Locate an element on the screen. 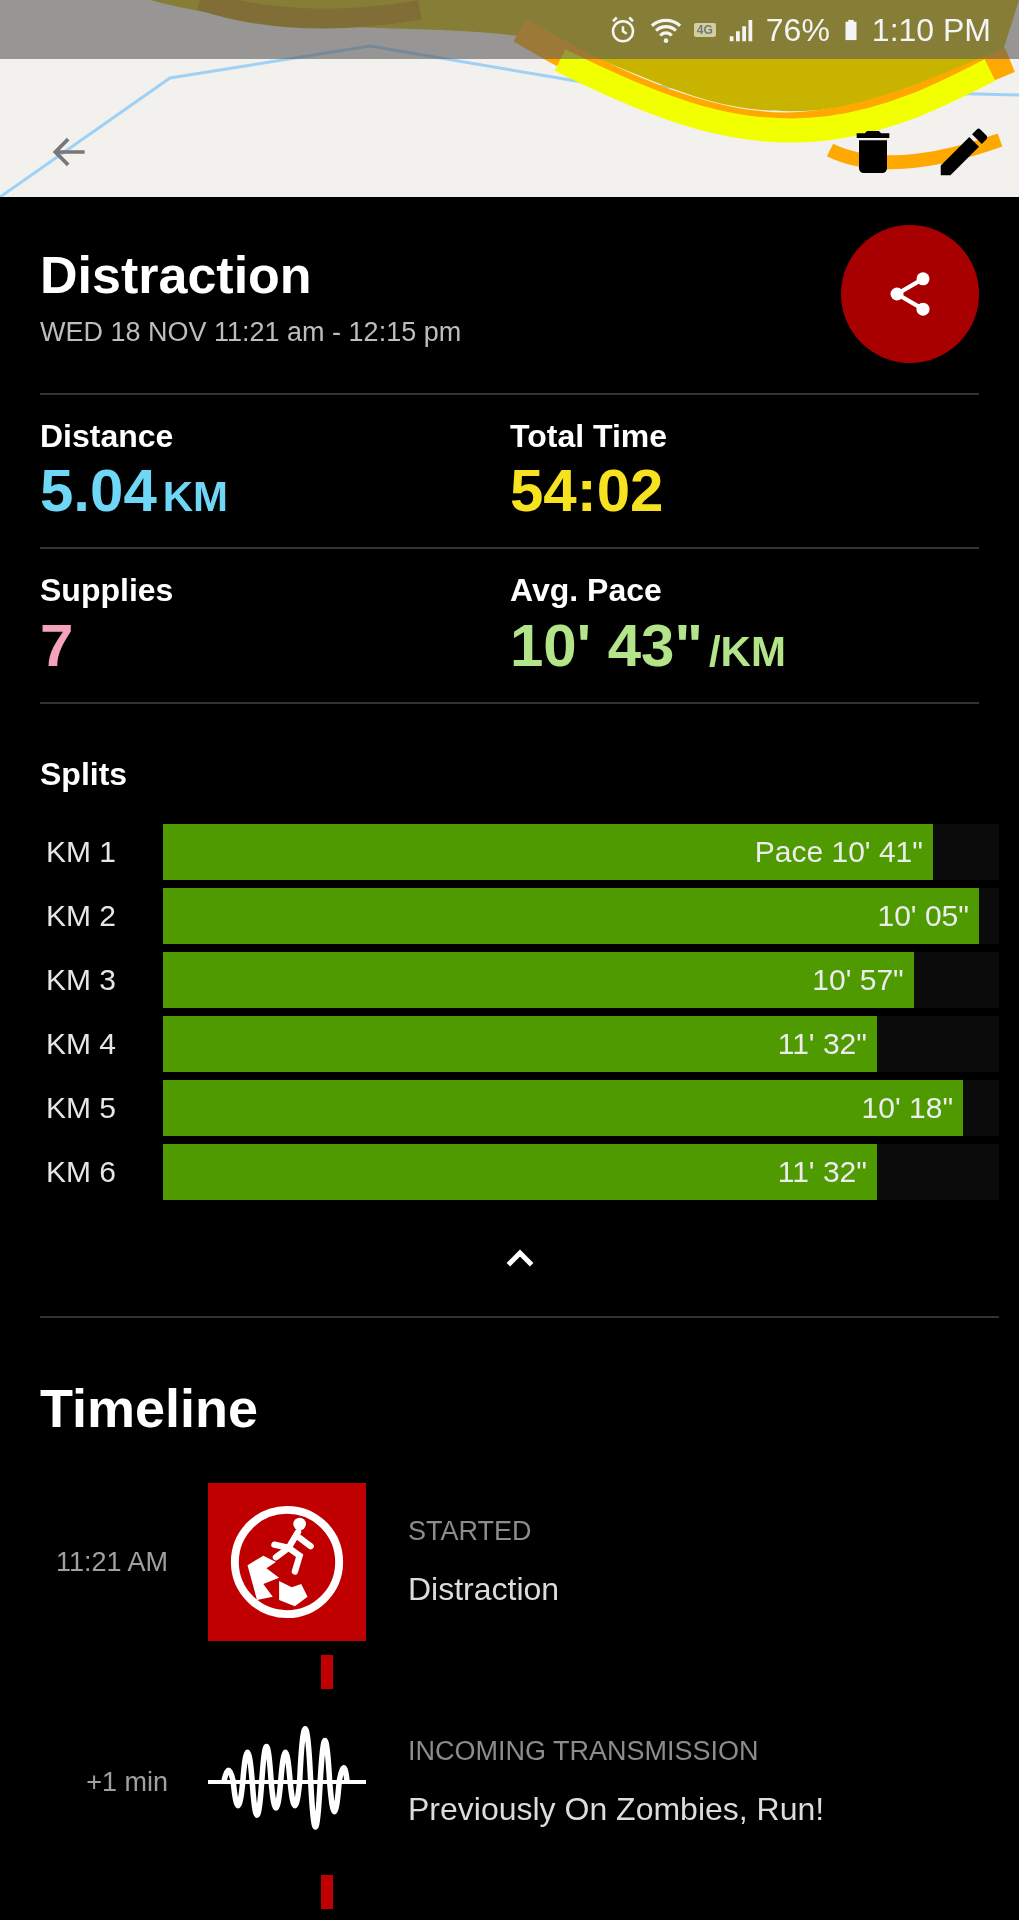 The width and height of the screenshot is (1019, 1920). stat-value: 5.04KM is located at coordinates (135, 491).